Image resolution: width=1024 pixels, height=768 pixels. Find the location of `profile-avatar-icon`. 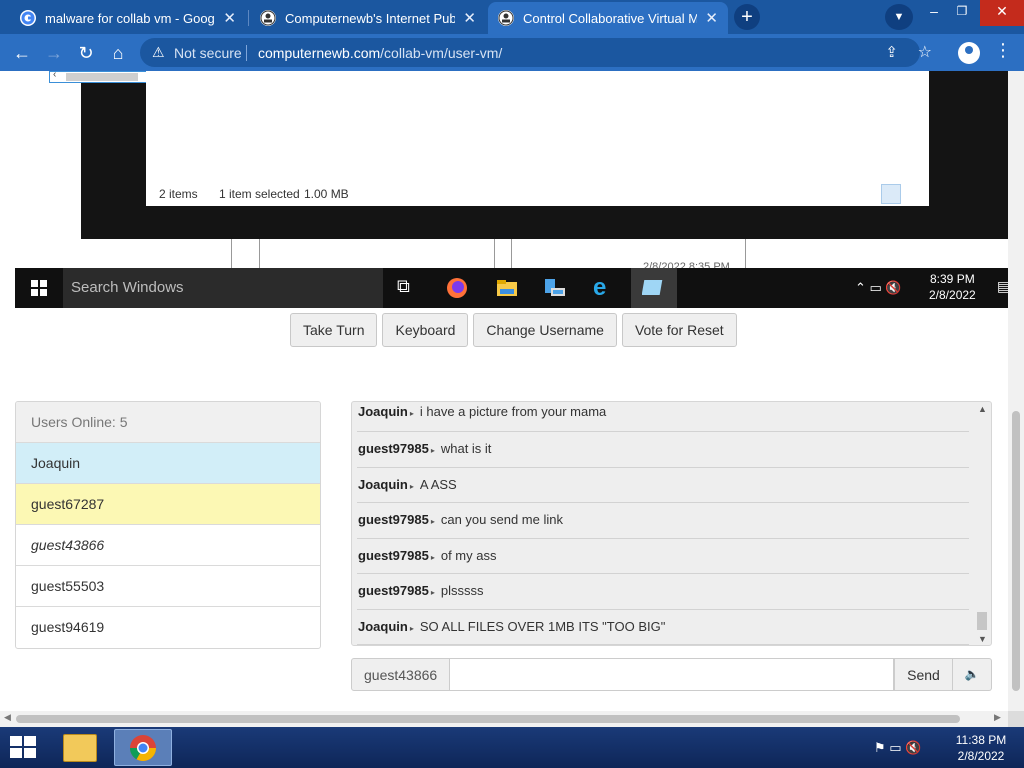

profile-avatar-icon is located at coordinates (969, 53).